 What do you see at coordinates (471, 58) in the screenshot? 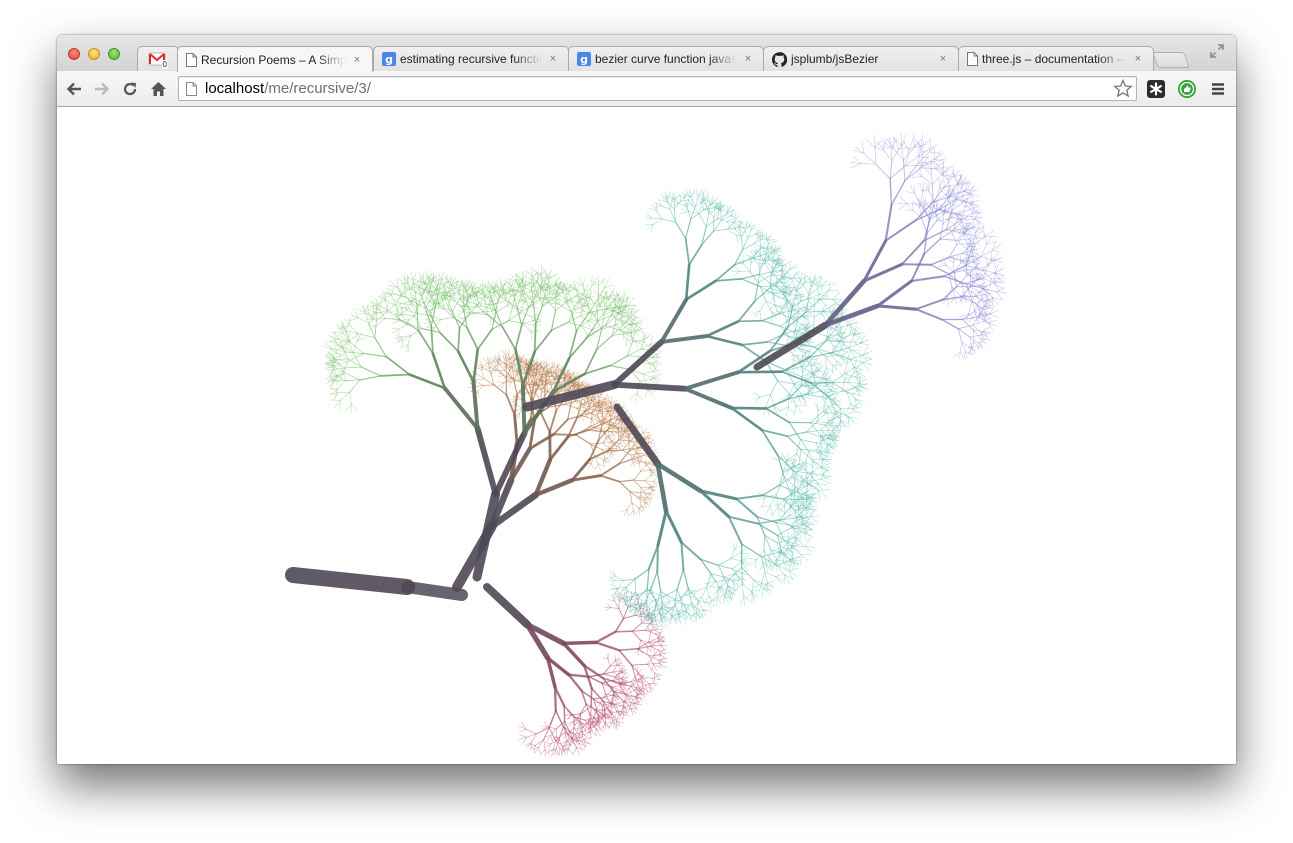
I see `tab-estimating-recursive: g estimating recursive function calls ×` at bounding box center [471, 58].